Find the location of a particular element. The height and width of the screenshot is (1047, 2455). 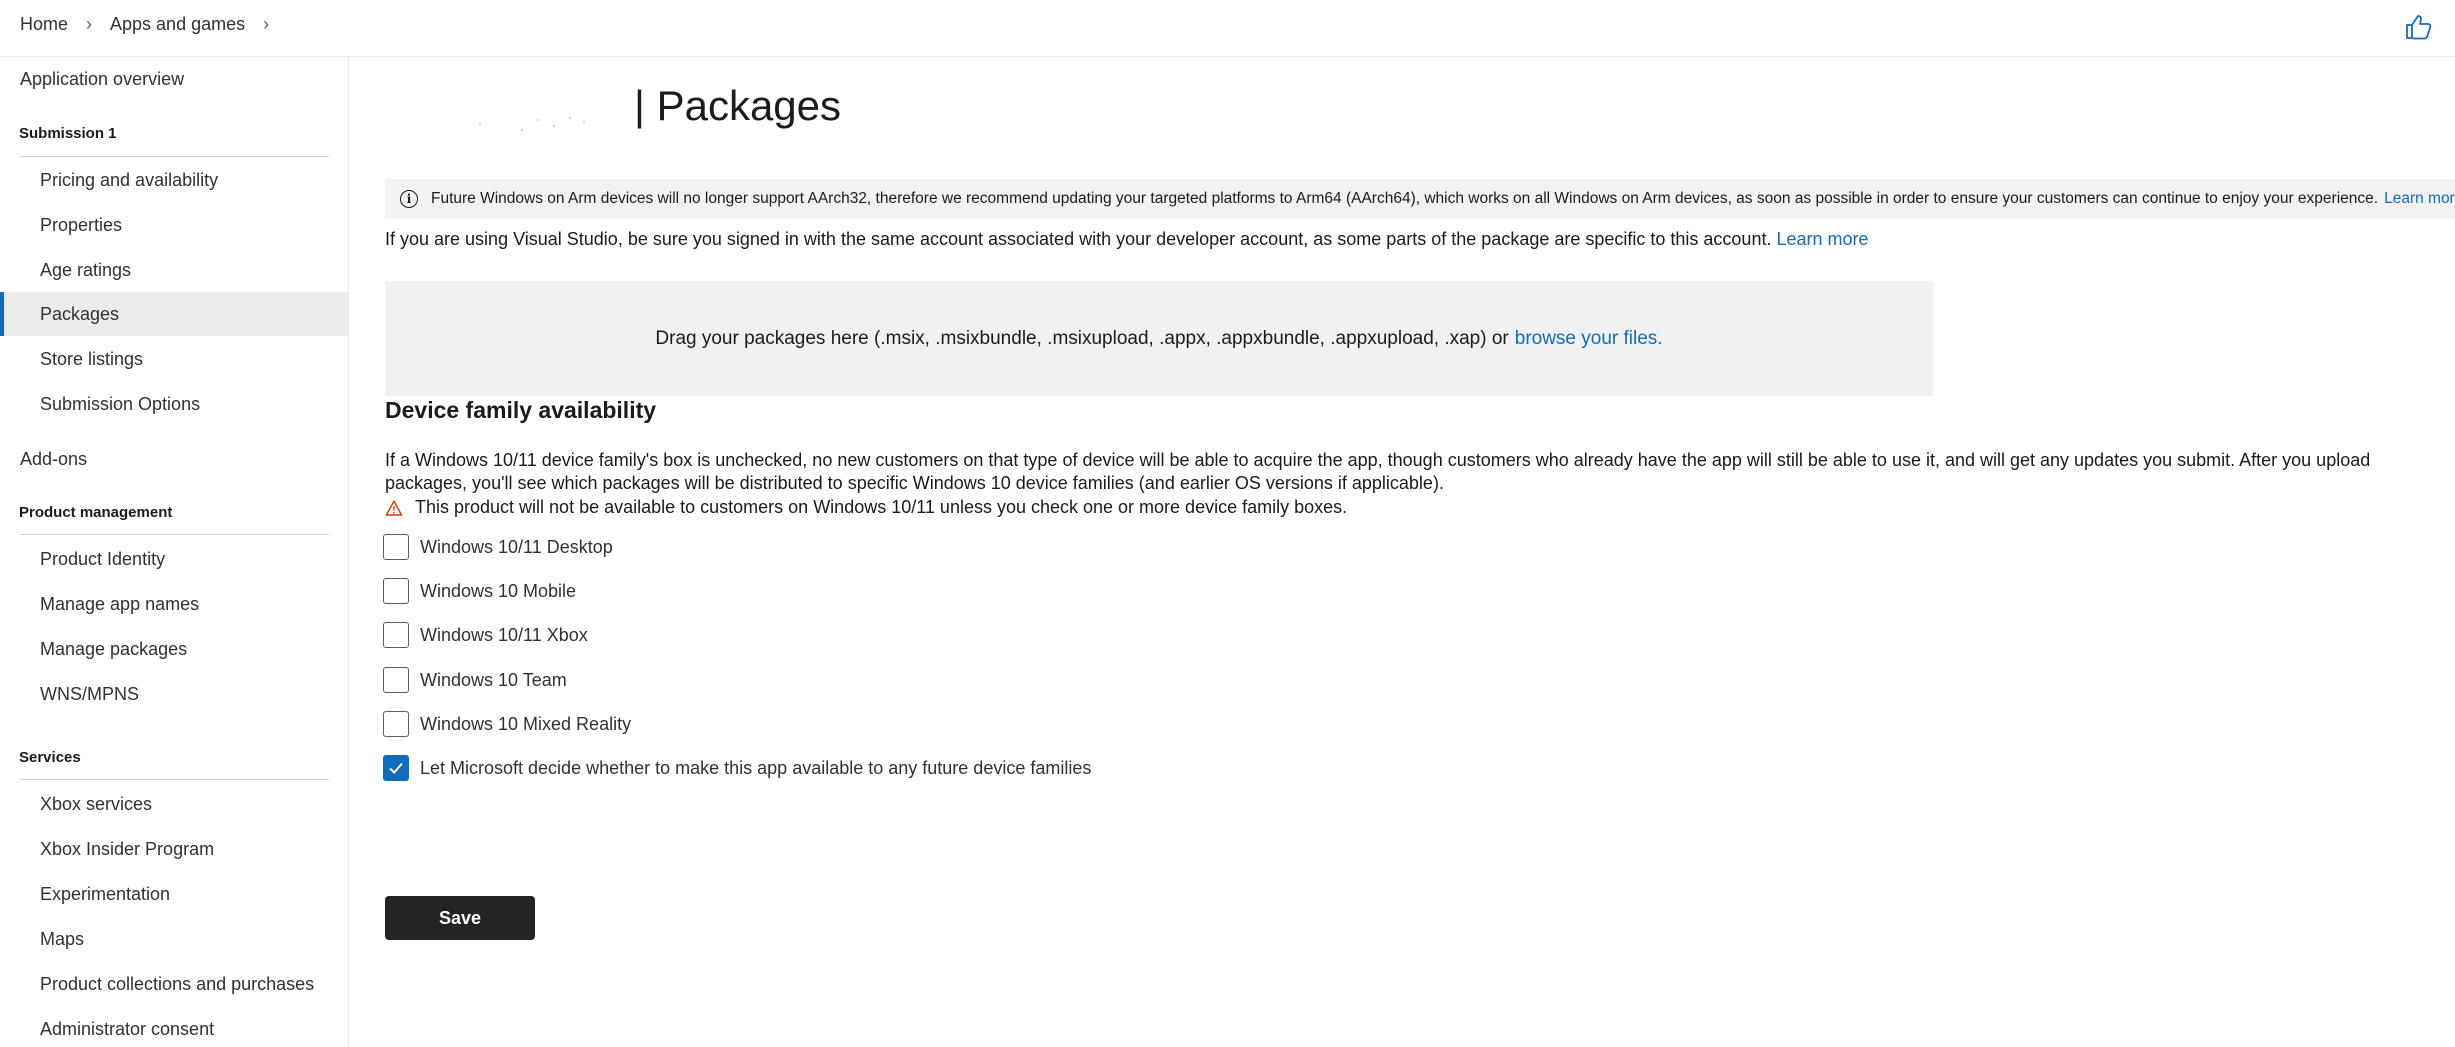

warning-icon is located at coordinates (394, 507).